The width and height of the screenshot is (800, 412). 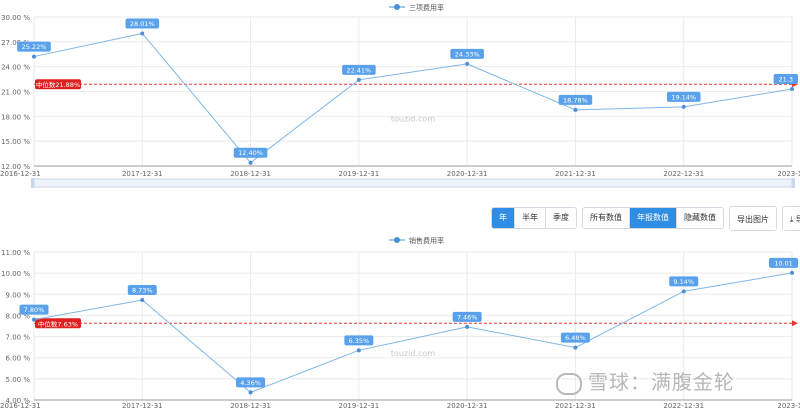 What do you see at coordinates (15, 18) in the screenshot?
I see `y-tick-label: 30.00 %` at bounding box center [15, 18].